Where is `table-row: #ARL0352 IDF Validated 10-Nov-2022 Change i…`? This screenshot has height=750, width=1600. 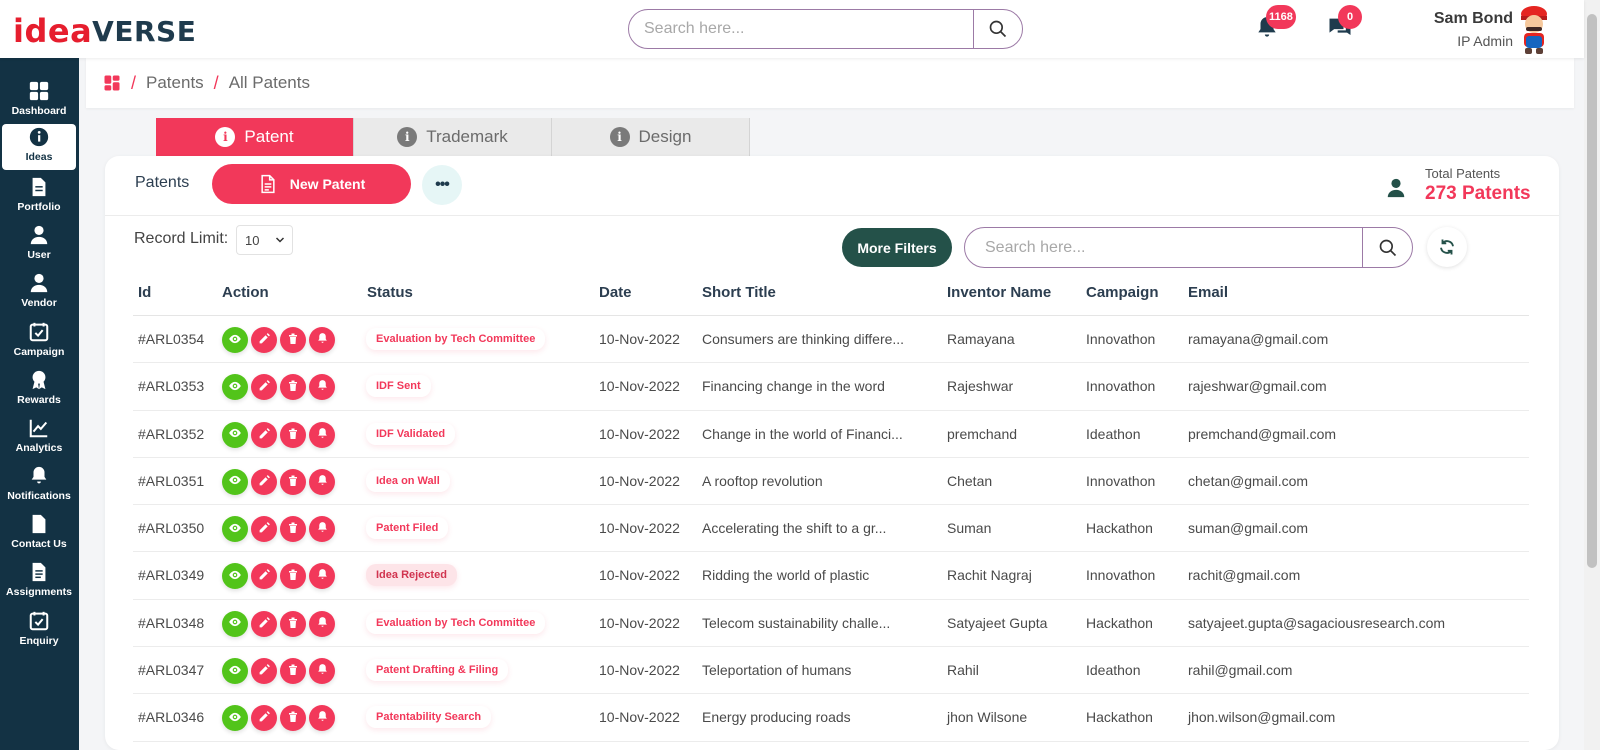 table-row: #ARL0352 IDF Validated 10-Nov-2022 Change i… is located at coordinates (831, 434).